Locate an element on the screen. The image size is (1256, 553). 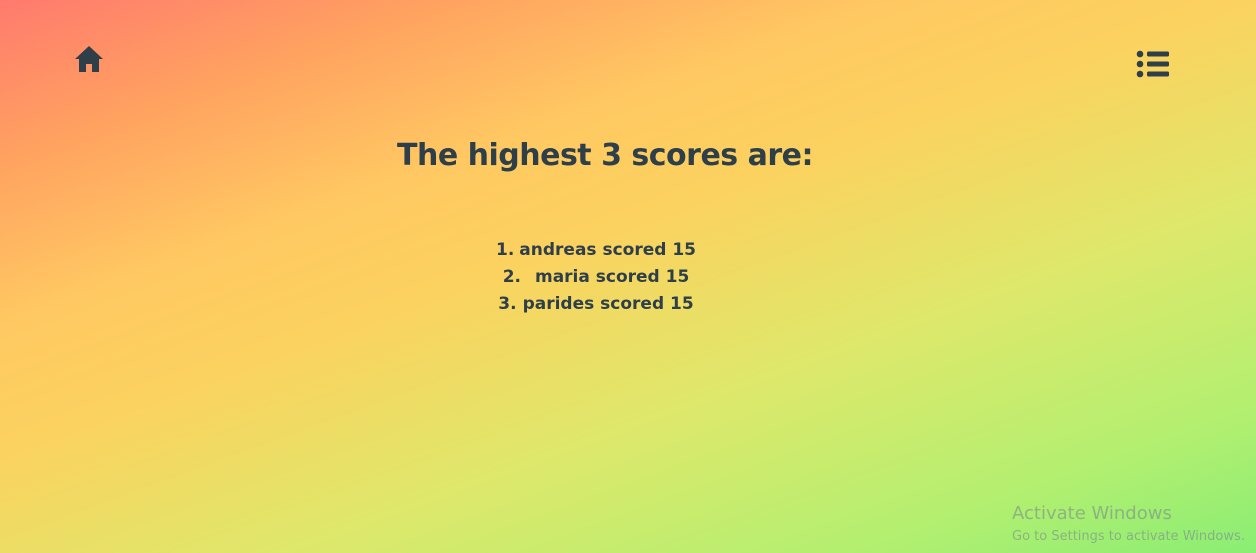
score-text: andreas scored 15 is located at coordinates (607, 250).